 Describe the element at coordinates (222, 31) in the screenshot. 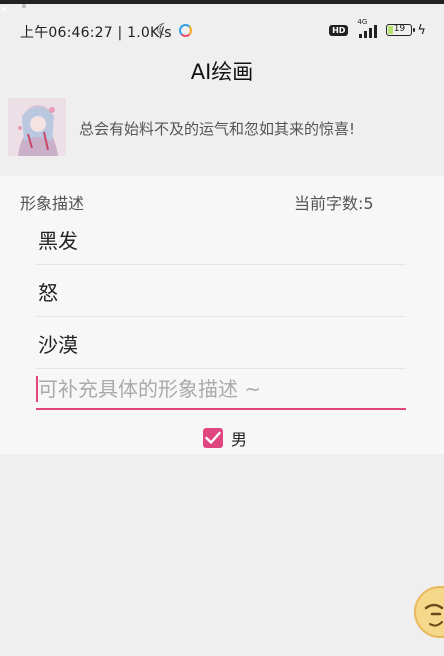

I see `status-bar: 上午06:46:27 | 1.0K/s ☾ HD 4G 19 ϟ` at that location.